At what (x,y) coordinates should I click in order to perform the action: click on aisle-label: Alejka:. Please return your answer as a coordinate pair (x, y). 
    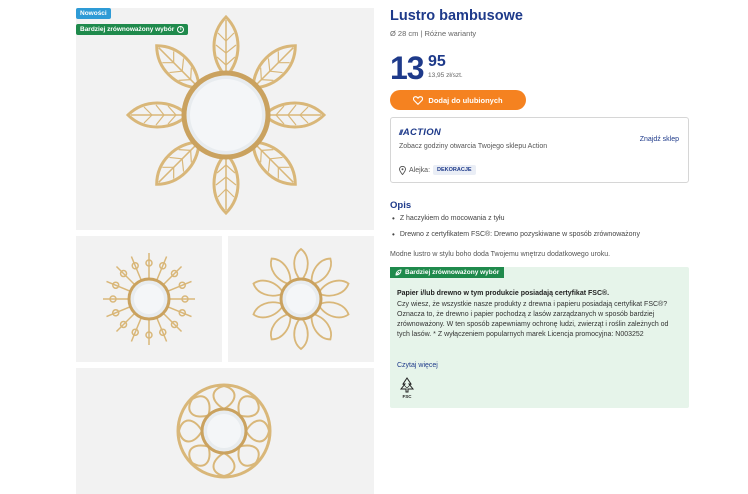
    Looking at the image, I should click on (420, 170).